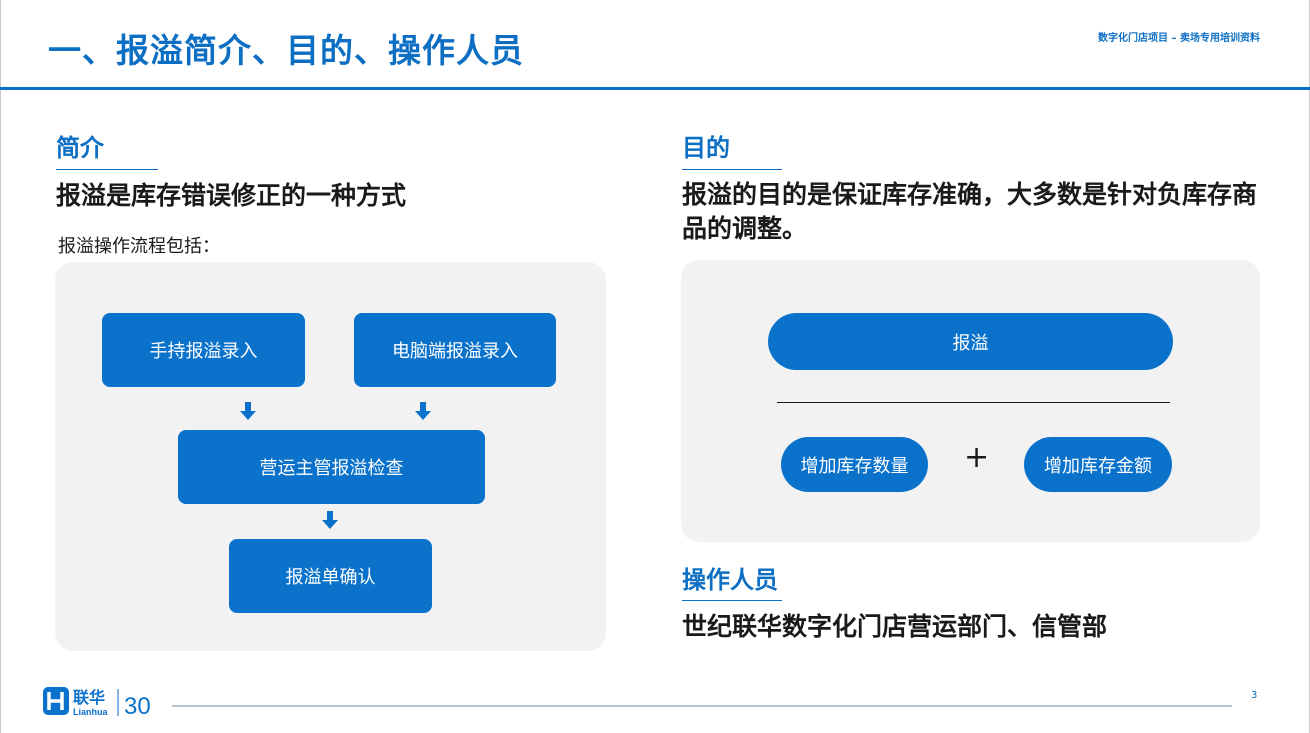  Describe the element at coordinates (286, 50) in the screenshot. I see `page-title: 一、报溢简介、目的、操作人员` at that location.